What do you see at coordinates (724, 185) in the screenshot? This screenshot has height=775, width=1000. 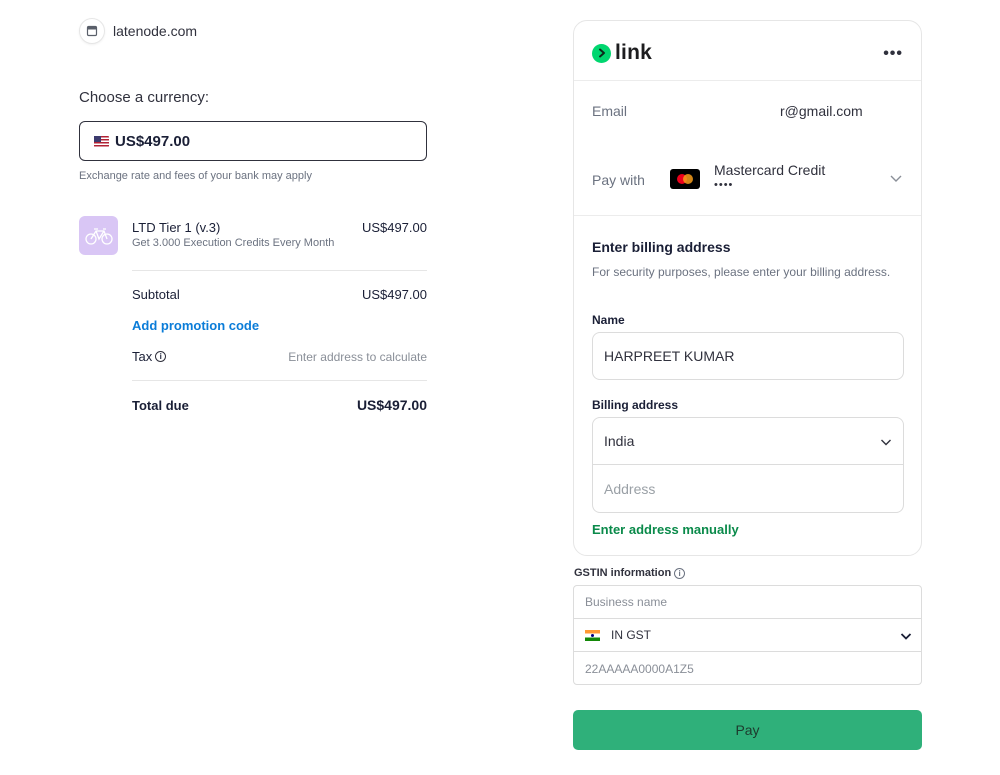 I see `card-mask: ••••` at bounding box center [724, 185].